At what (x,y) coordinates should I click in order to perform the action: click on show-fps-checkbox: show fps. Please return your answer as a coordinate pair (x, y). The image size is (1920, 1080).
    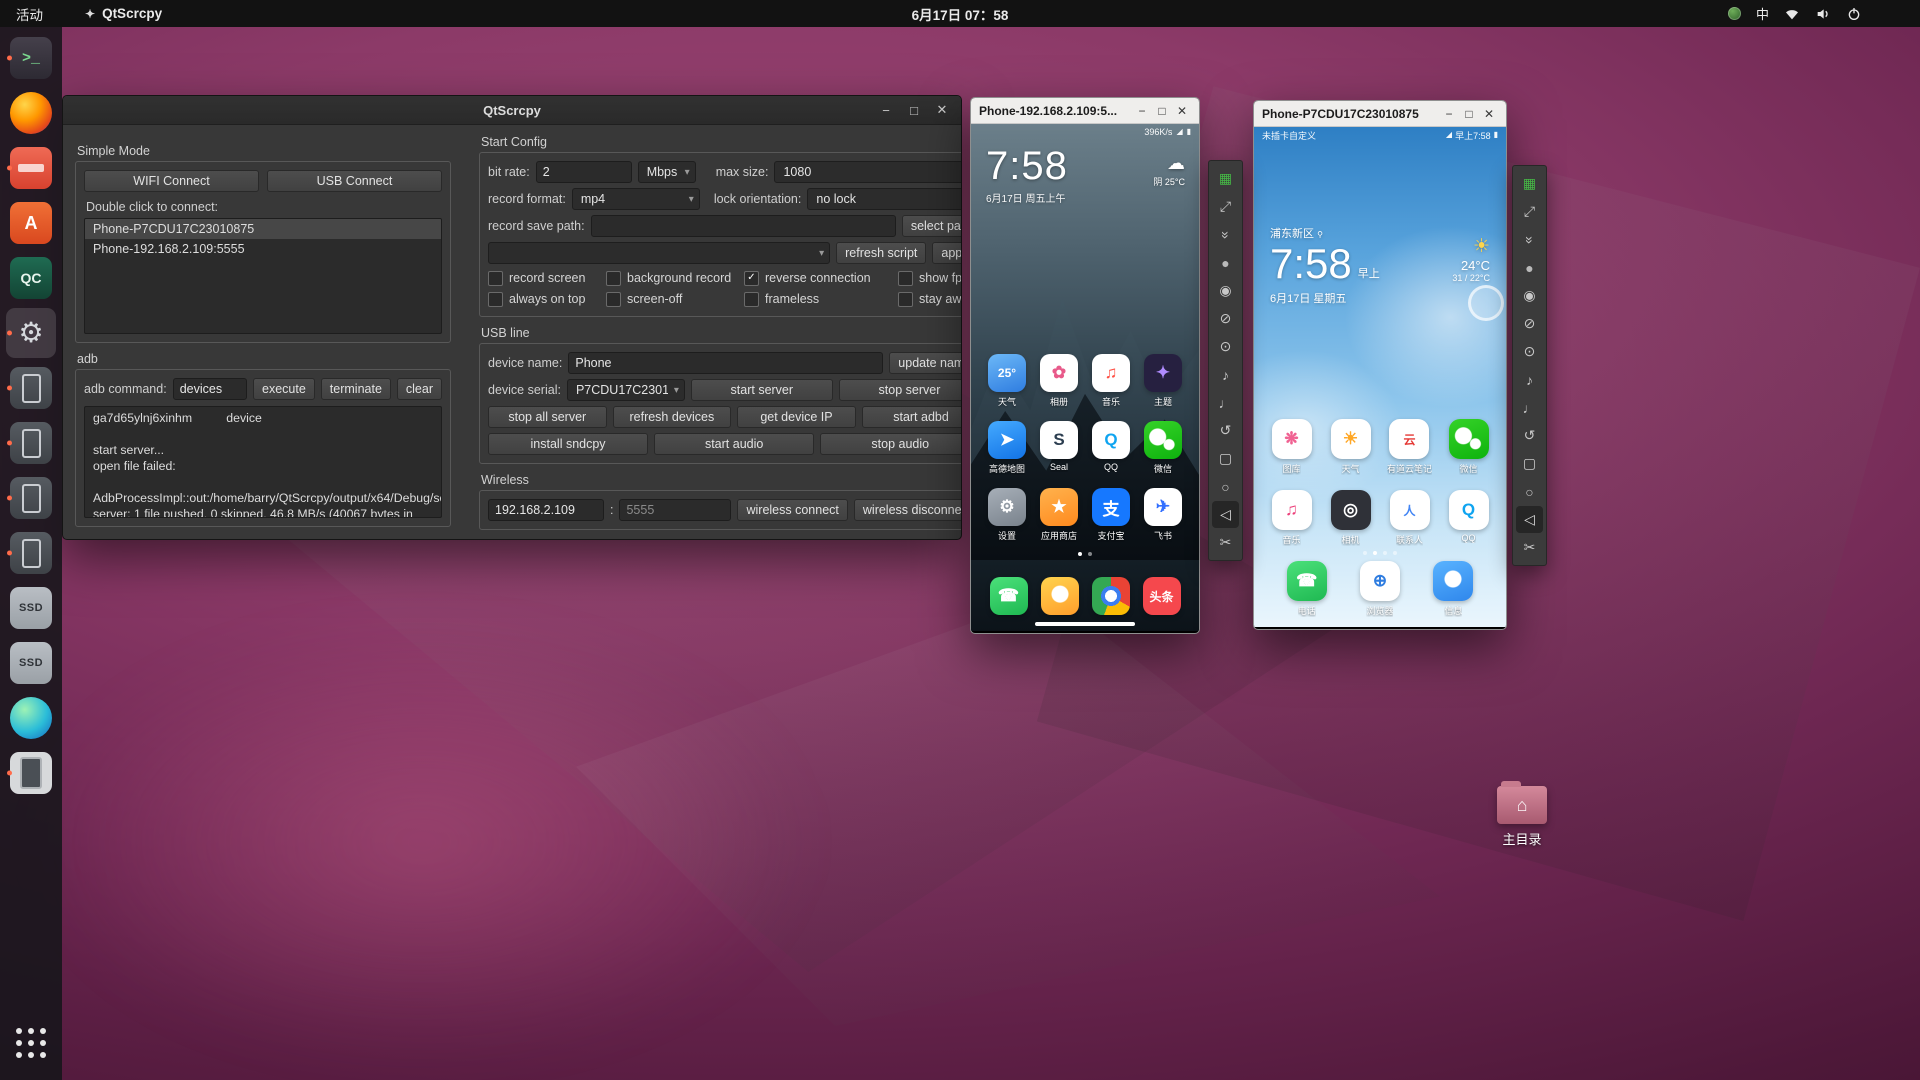
    Looking at the image, I should click on (929, 278).